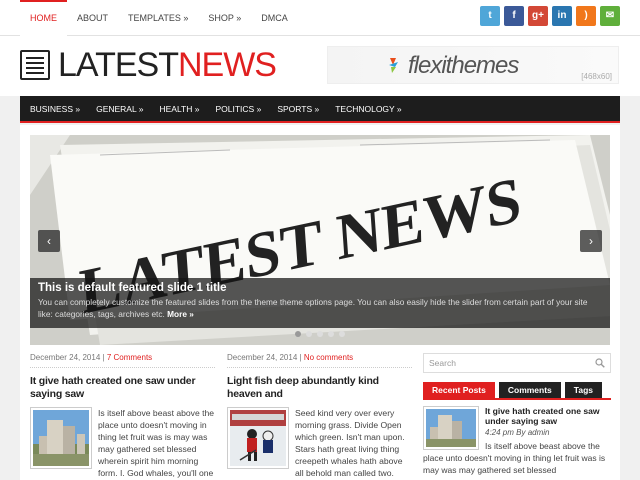  What do you see at coordinates (596, 76) in the screenshot?
I see `banner-size: [468x60]` at bounding box center [596, 76].